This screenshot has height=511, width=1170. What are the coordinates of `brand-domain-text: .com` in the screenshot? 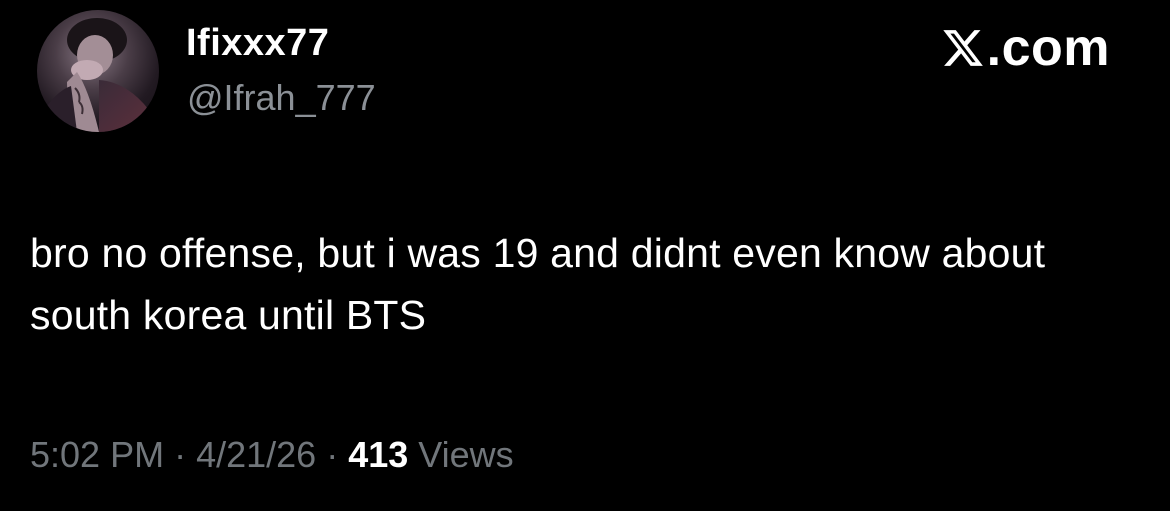 It's located at (1048, 48).